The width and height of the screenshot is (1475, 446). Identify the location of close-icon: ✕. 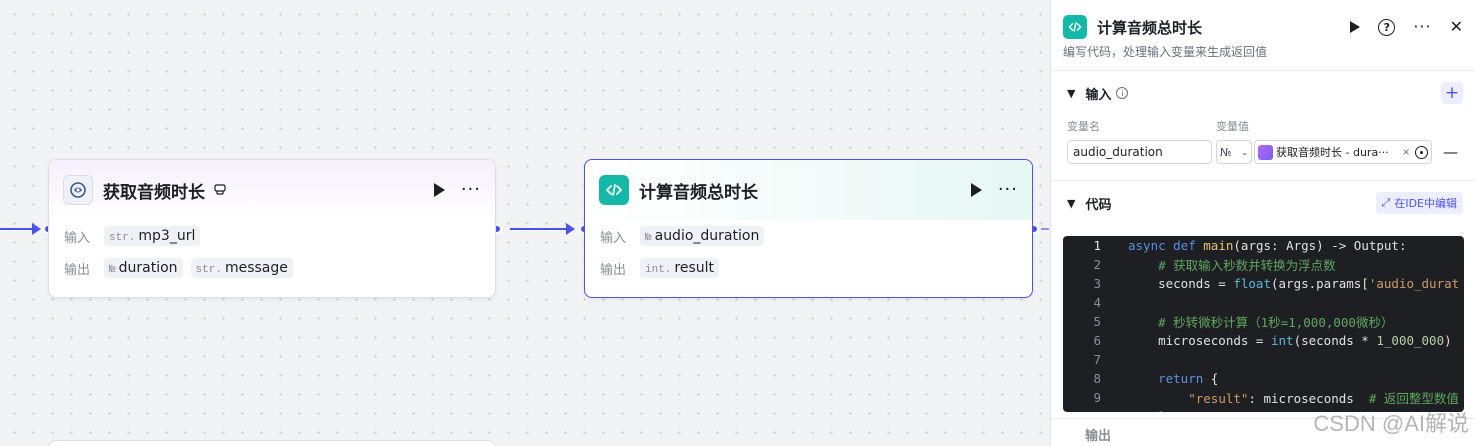
(1456, 27).